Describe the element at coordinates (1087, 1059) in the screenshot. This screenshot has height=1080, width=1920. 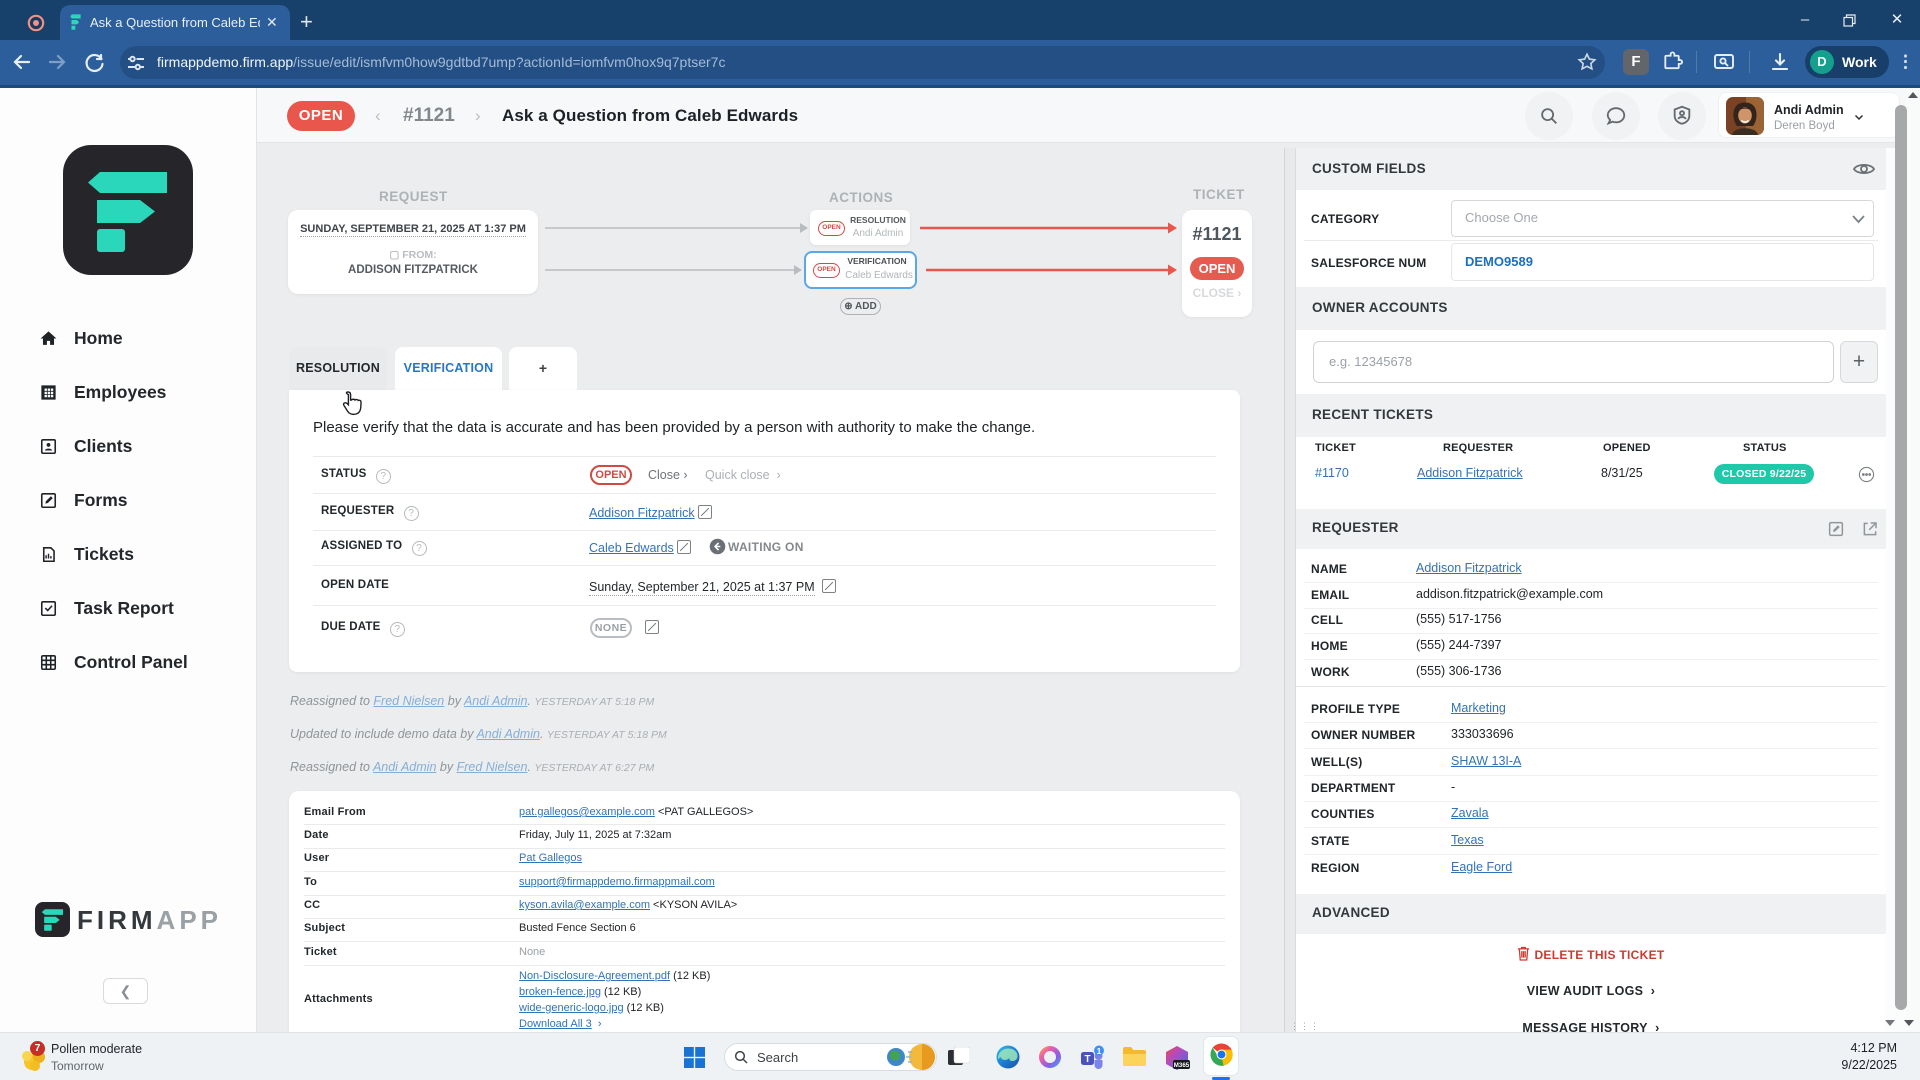
I see `svg-text: T` at that location.